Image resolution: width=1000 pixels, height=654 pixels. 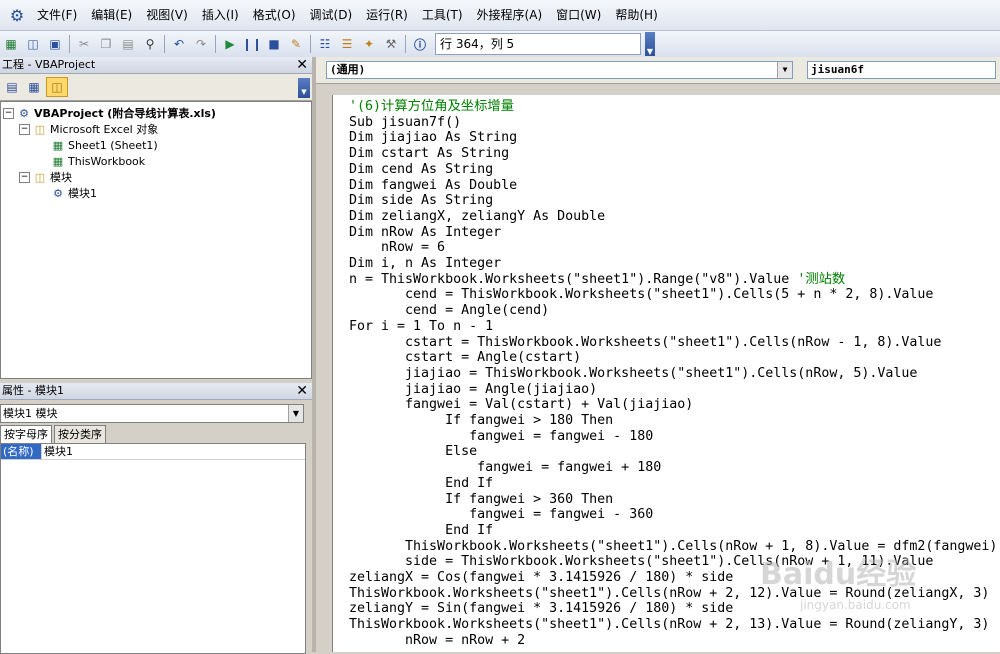 I want to click on vba-app-icon: ⚙, so click(x=17, y=15).